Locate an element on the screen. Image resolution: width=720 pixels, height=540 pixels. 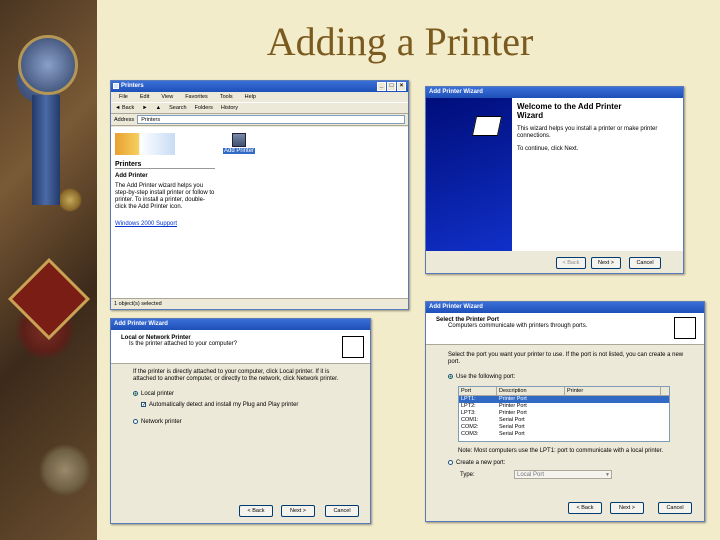
menu-tools: Tools is located at coordinates (226, 97).